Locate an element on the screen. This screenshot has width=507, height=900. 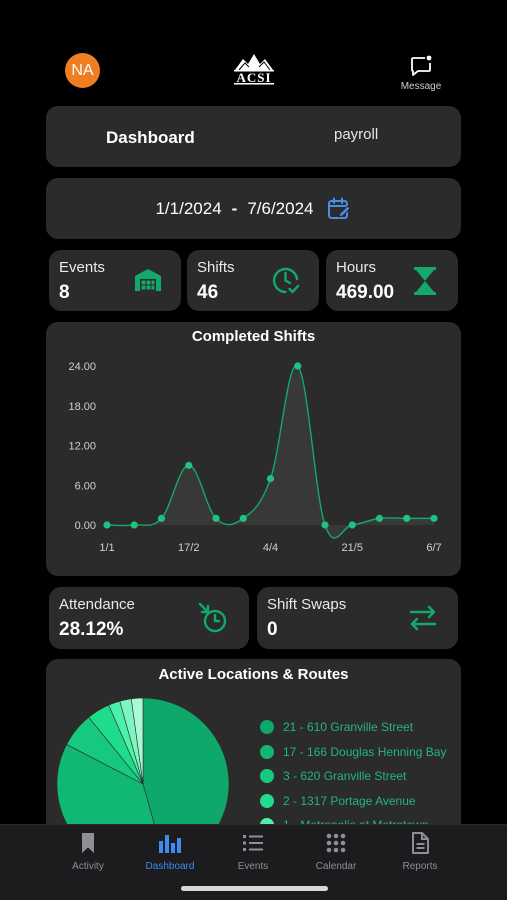
stat-shifts-label: Shifts is located at coordinates (216, 267).